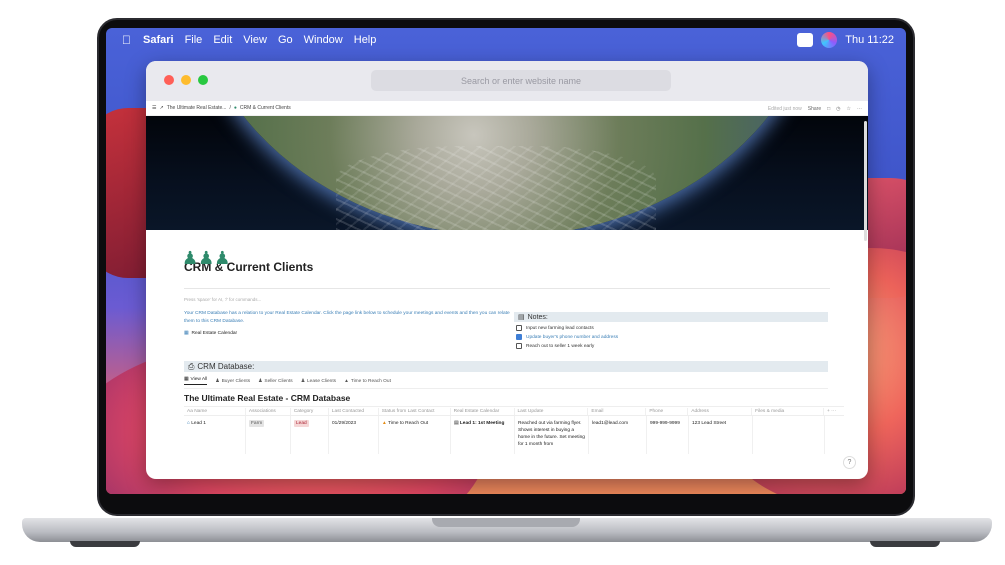 This screenshot has height=565, width=1005. I want to click on tab-time-to-reach-out: ▲ Time to Reach Out, so click(367, 381).